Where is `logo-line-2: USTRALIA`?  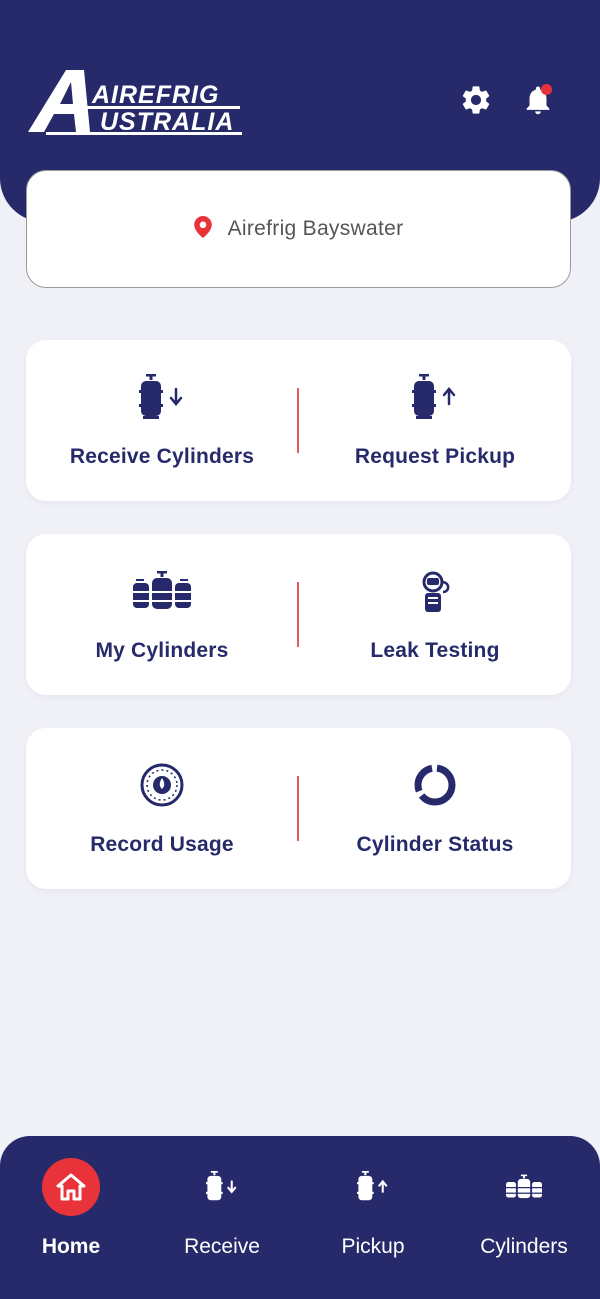 logo-line-2: USTRALIA is located at coordinates (167, 122).